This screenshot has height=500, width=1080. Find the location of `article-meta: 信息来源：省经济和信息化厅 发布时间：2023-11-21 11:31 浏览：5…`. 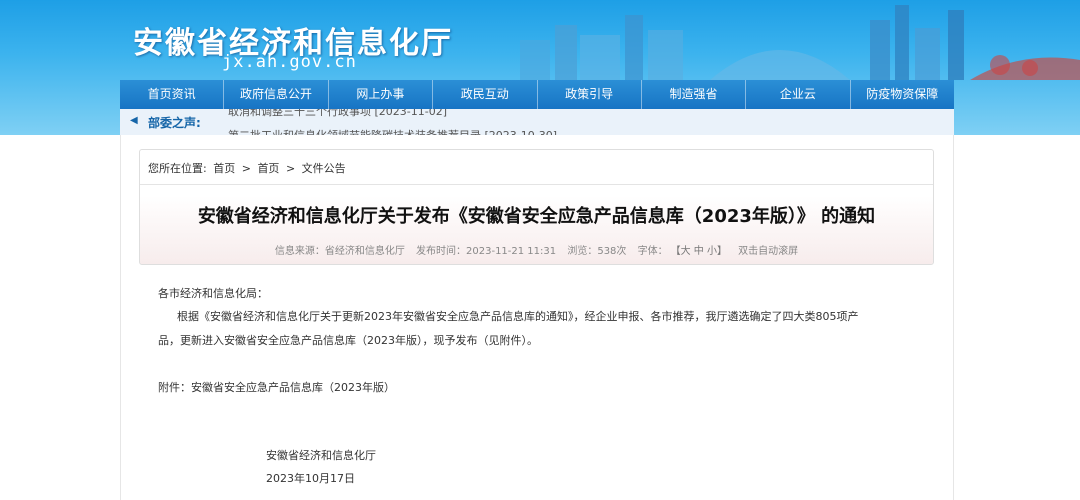

article-meta: 信息来源：省经济和信息化厅 发布时间：2023-11-21 11:31 浏览：5… is located at coordinates (536, 249).